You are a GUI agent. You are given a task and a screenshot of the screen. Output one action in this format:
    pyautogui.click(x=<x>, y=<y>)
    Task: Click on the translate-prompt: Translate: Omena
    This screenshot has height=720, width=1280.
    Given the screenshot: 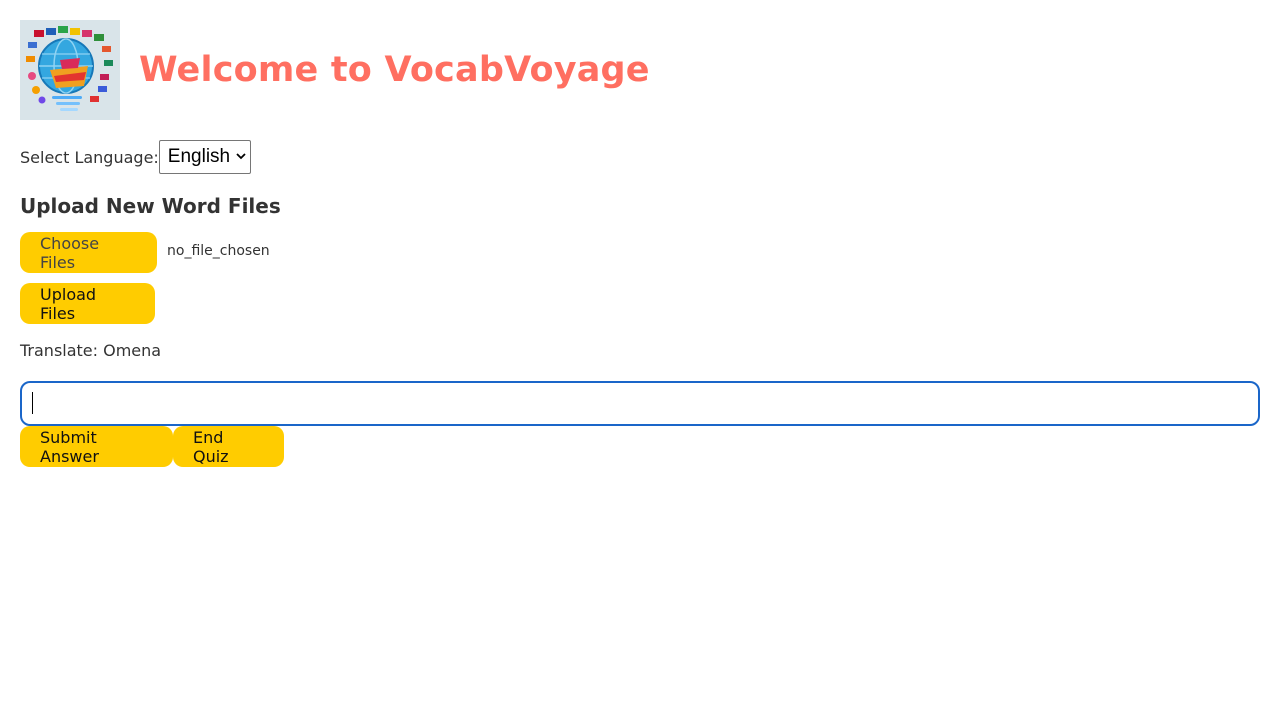 What is the action you would take?
    pyautogui.click(x=91, y=350)
    